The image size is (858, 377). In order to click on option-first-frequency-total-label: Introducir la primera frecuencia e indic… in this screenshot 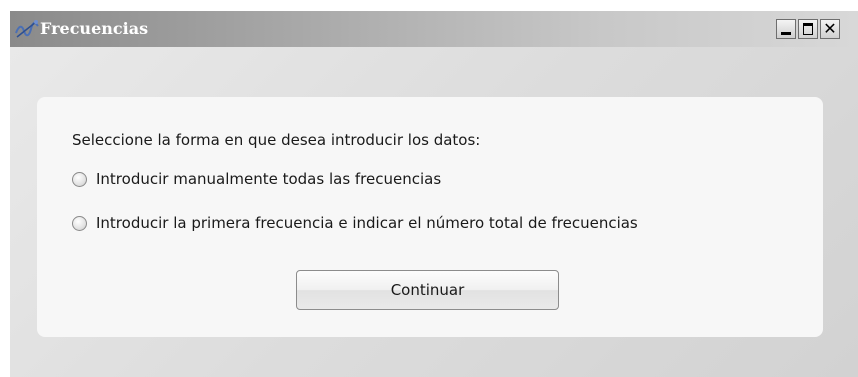, I will do `click(367, 223)`.